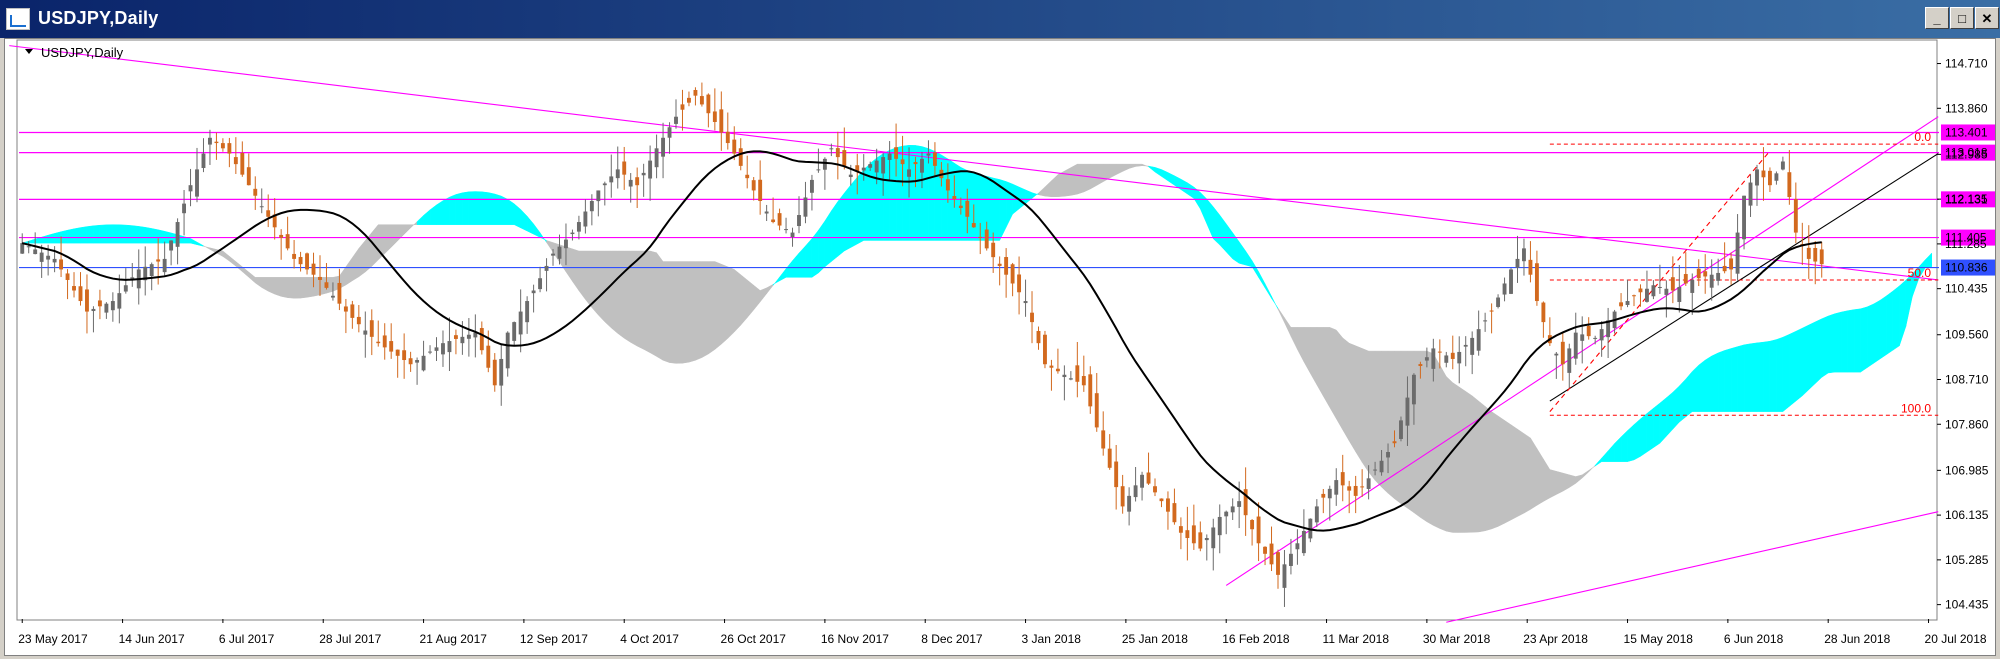 Image resolution: width=2000 pixels, height=659 pixels. I want to click on maximize-button: □, so click(1962, 18).